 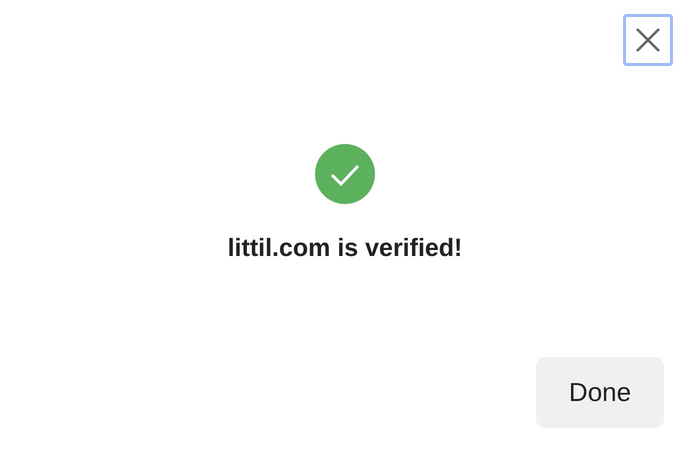 I want to click on done-button: Done, so click(x=600, y=392).